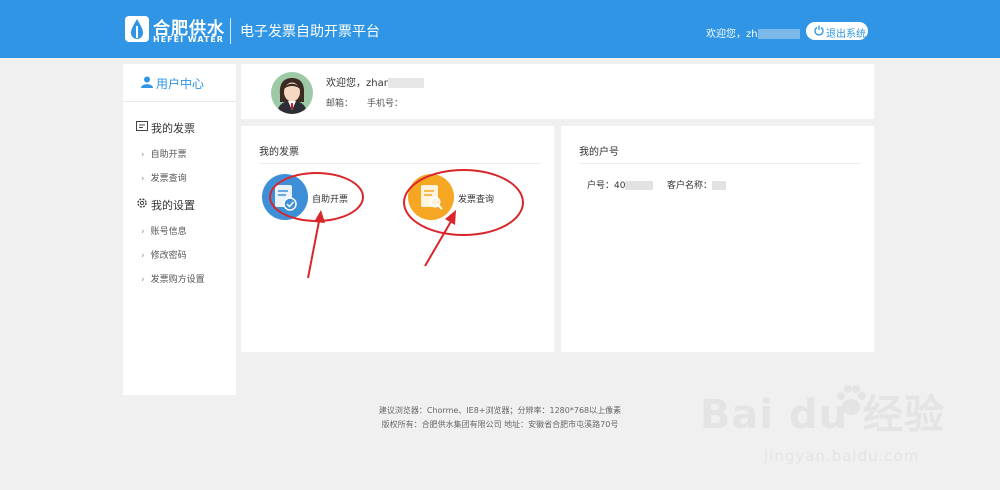 This screenshot has width=1000, height=490. I want to click on user-phone: 手机号：, so click(385, 104).